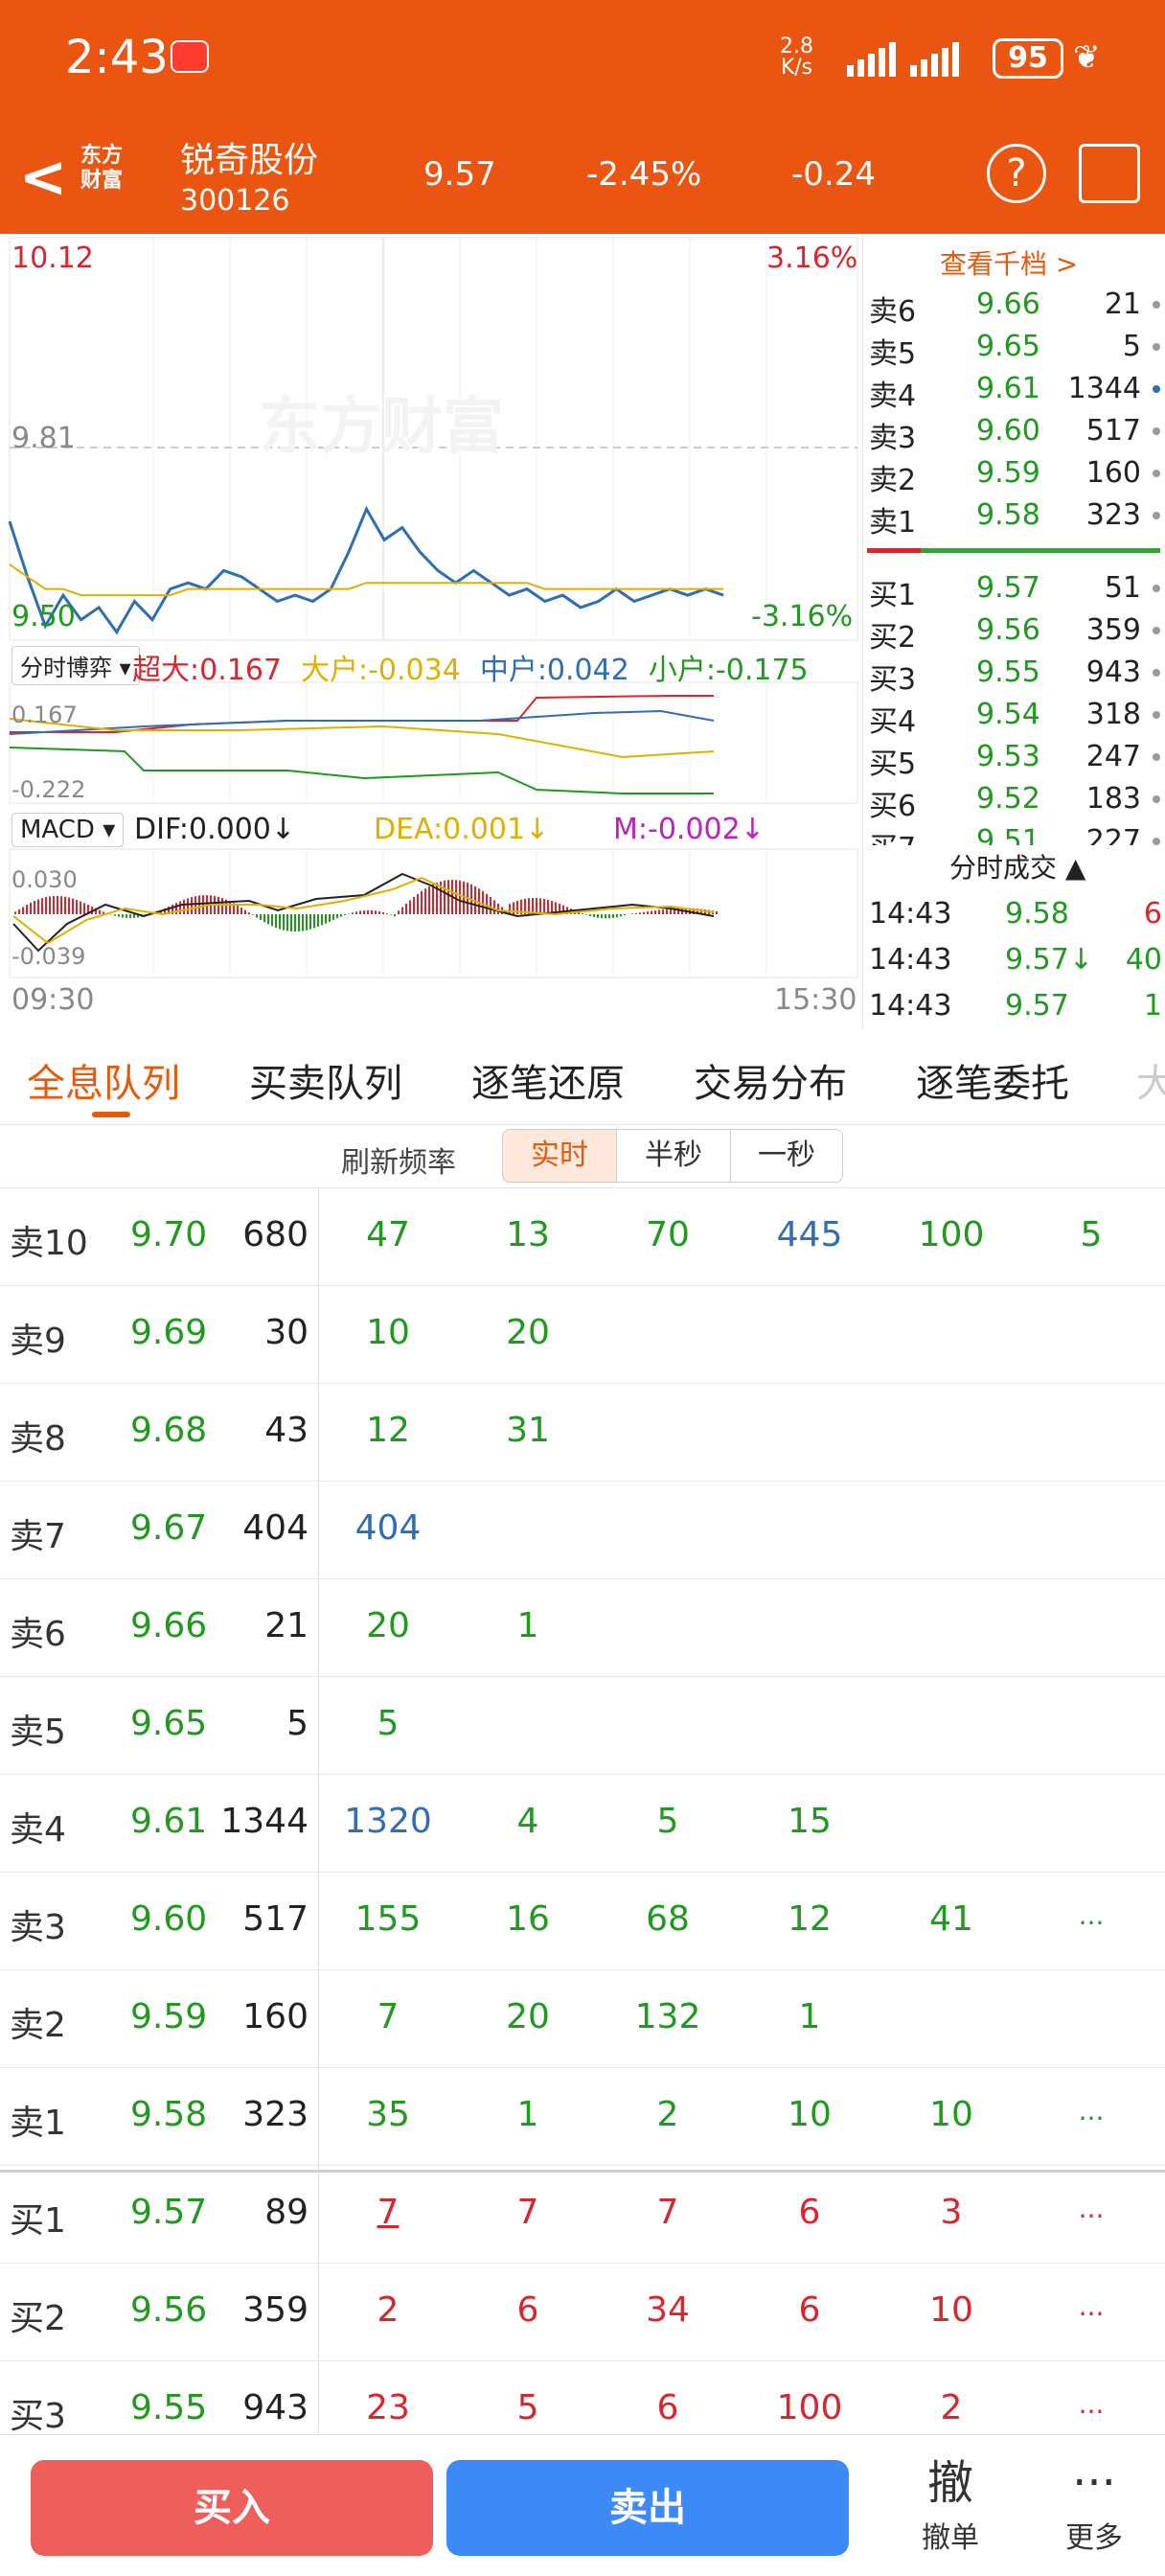  I want to click on change-percent: -2.45%, so click(644, 174).